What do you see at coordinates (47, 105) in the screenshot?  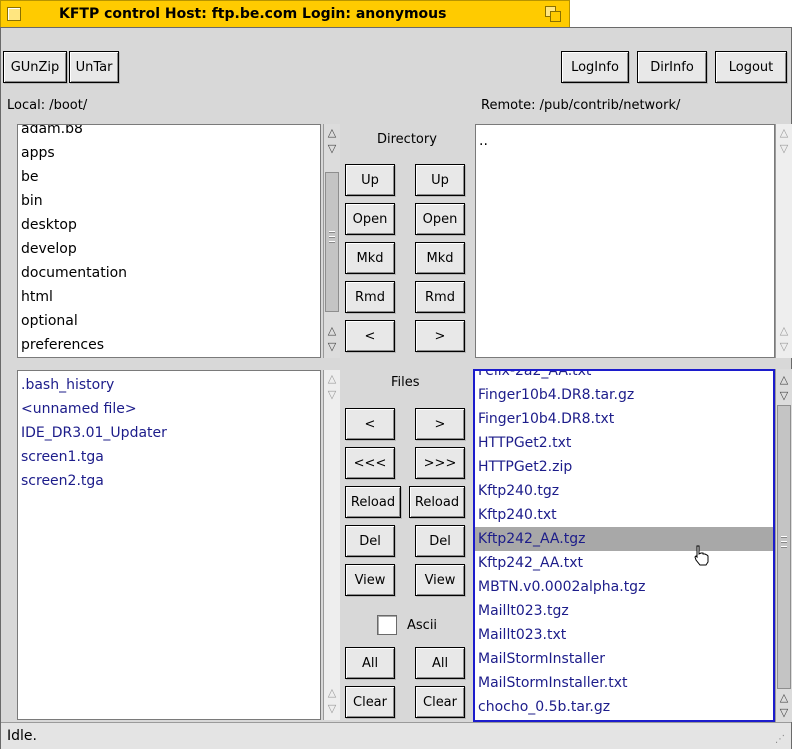 I see `local-path-label: Local: /boot/` at bounding box center [47, 105].